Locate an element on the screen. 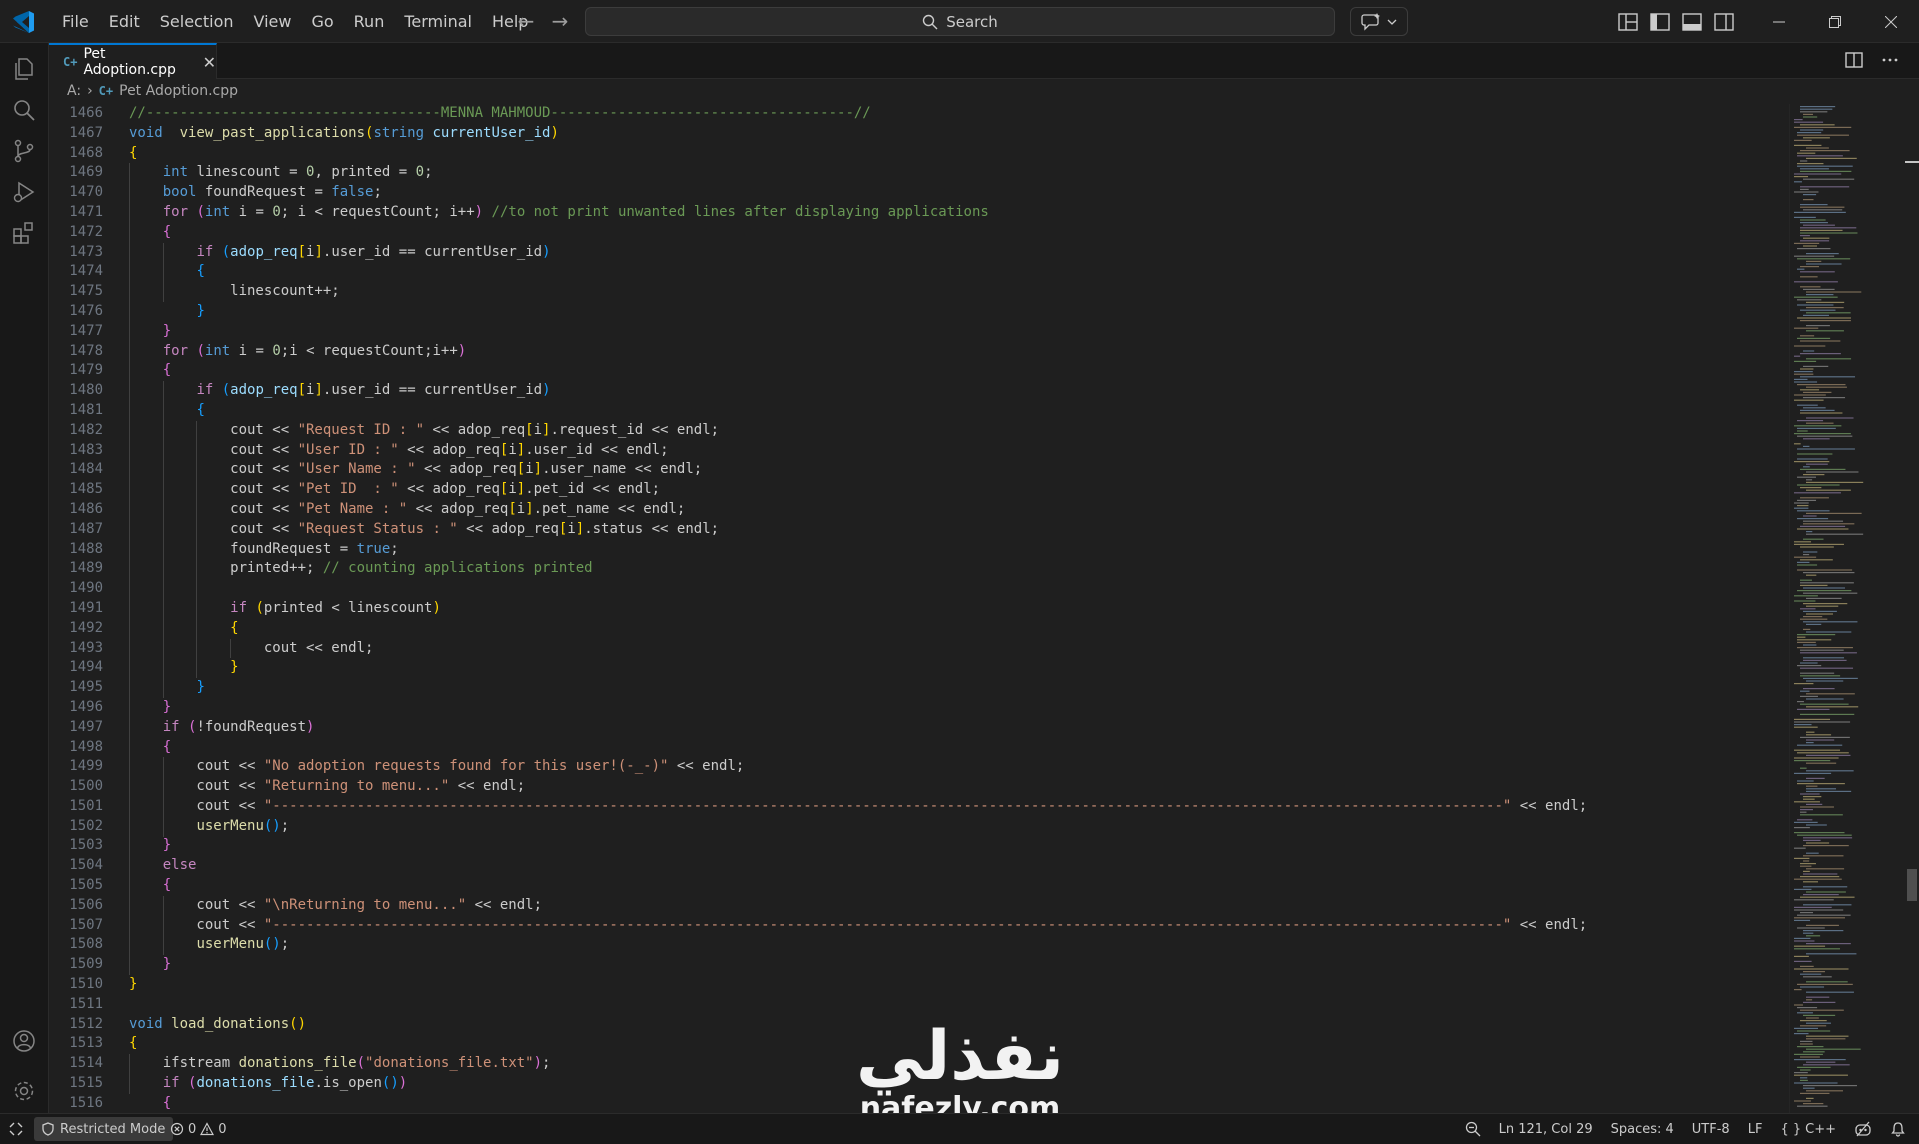 Image resolution: width=1919 pixels, height=1144 pixels. code-line: 1497 if (!foundRequest) is located at coordinates (919, 728).